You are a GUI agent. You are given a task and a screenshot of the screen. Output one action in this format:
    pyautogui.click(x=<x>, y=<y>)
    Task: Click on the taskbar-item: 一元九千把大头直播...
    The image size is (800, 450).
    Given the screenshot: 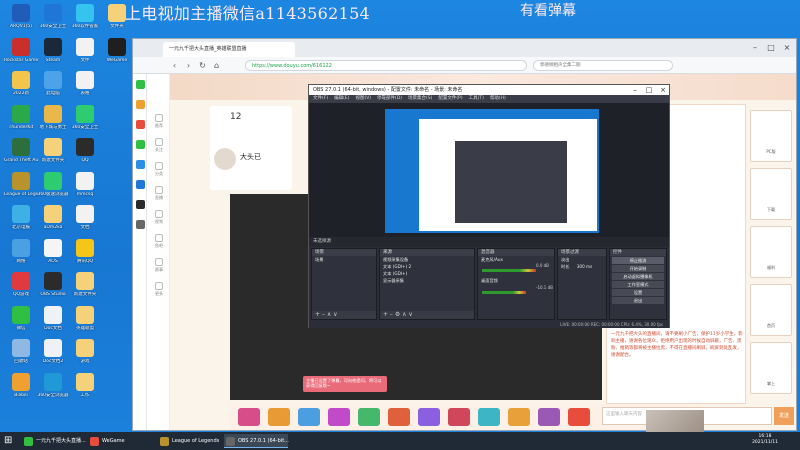 What is the action you would take?
    pyautogui.click(x=54, y=441)
    